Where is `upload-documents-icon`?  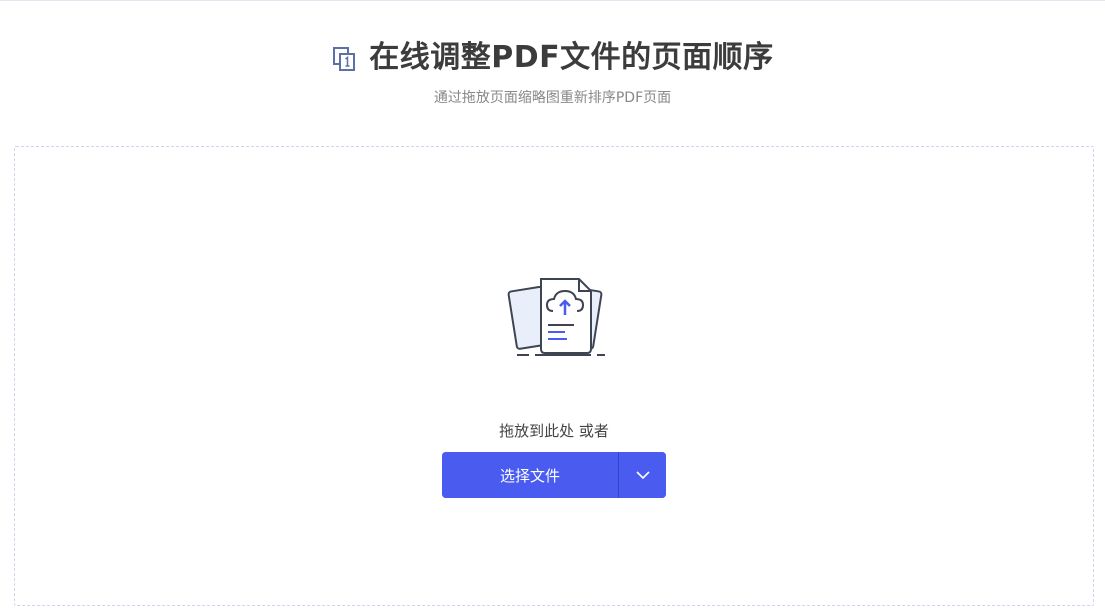
upload-documents-icon is located at coordinates (555, 317).